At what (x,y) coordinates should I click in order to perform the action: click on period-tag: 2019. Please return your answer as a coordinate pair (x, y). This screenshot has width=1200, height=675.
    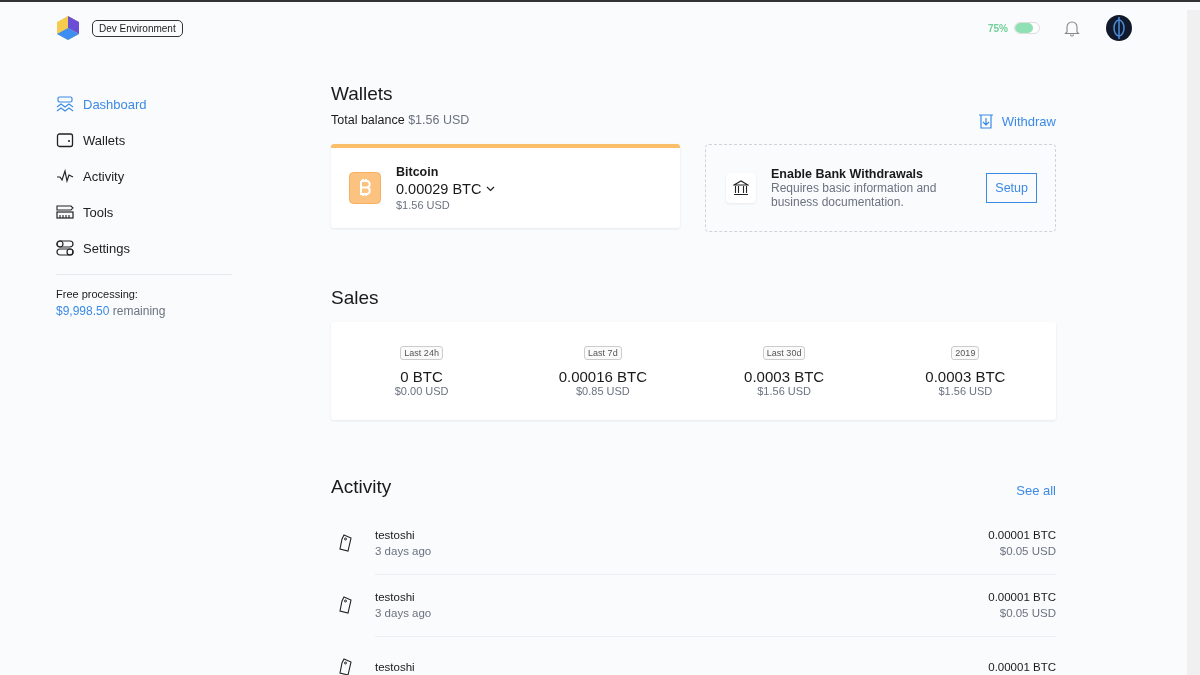
    Looking at the image, I should click on (965, 352).